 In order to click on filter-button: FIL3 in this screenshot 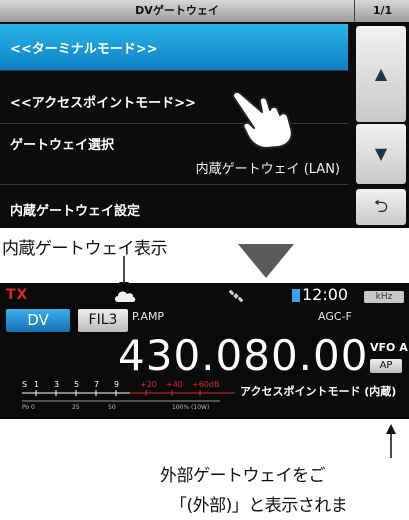, I will do `click(103, 320)`.